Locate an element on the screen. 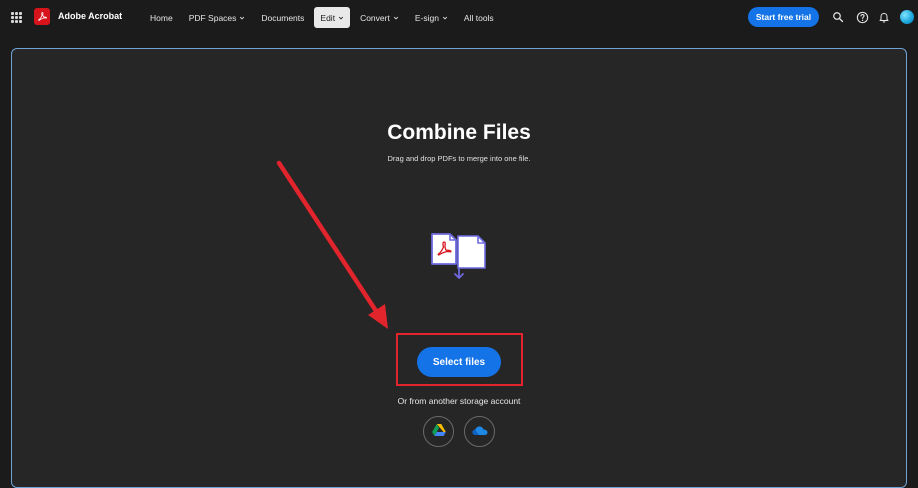 This screenshot has height=488, width=918. nav-item-label: Documents is located at coordinates (283, 17).